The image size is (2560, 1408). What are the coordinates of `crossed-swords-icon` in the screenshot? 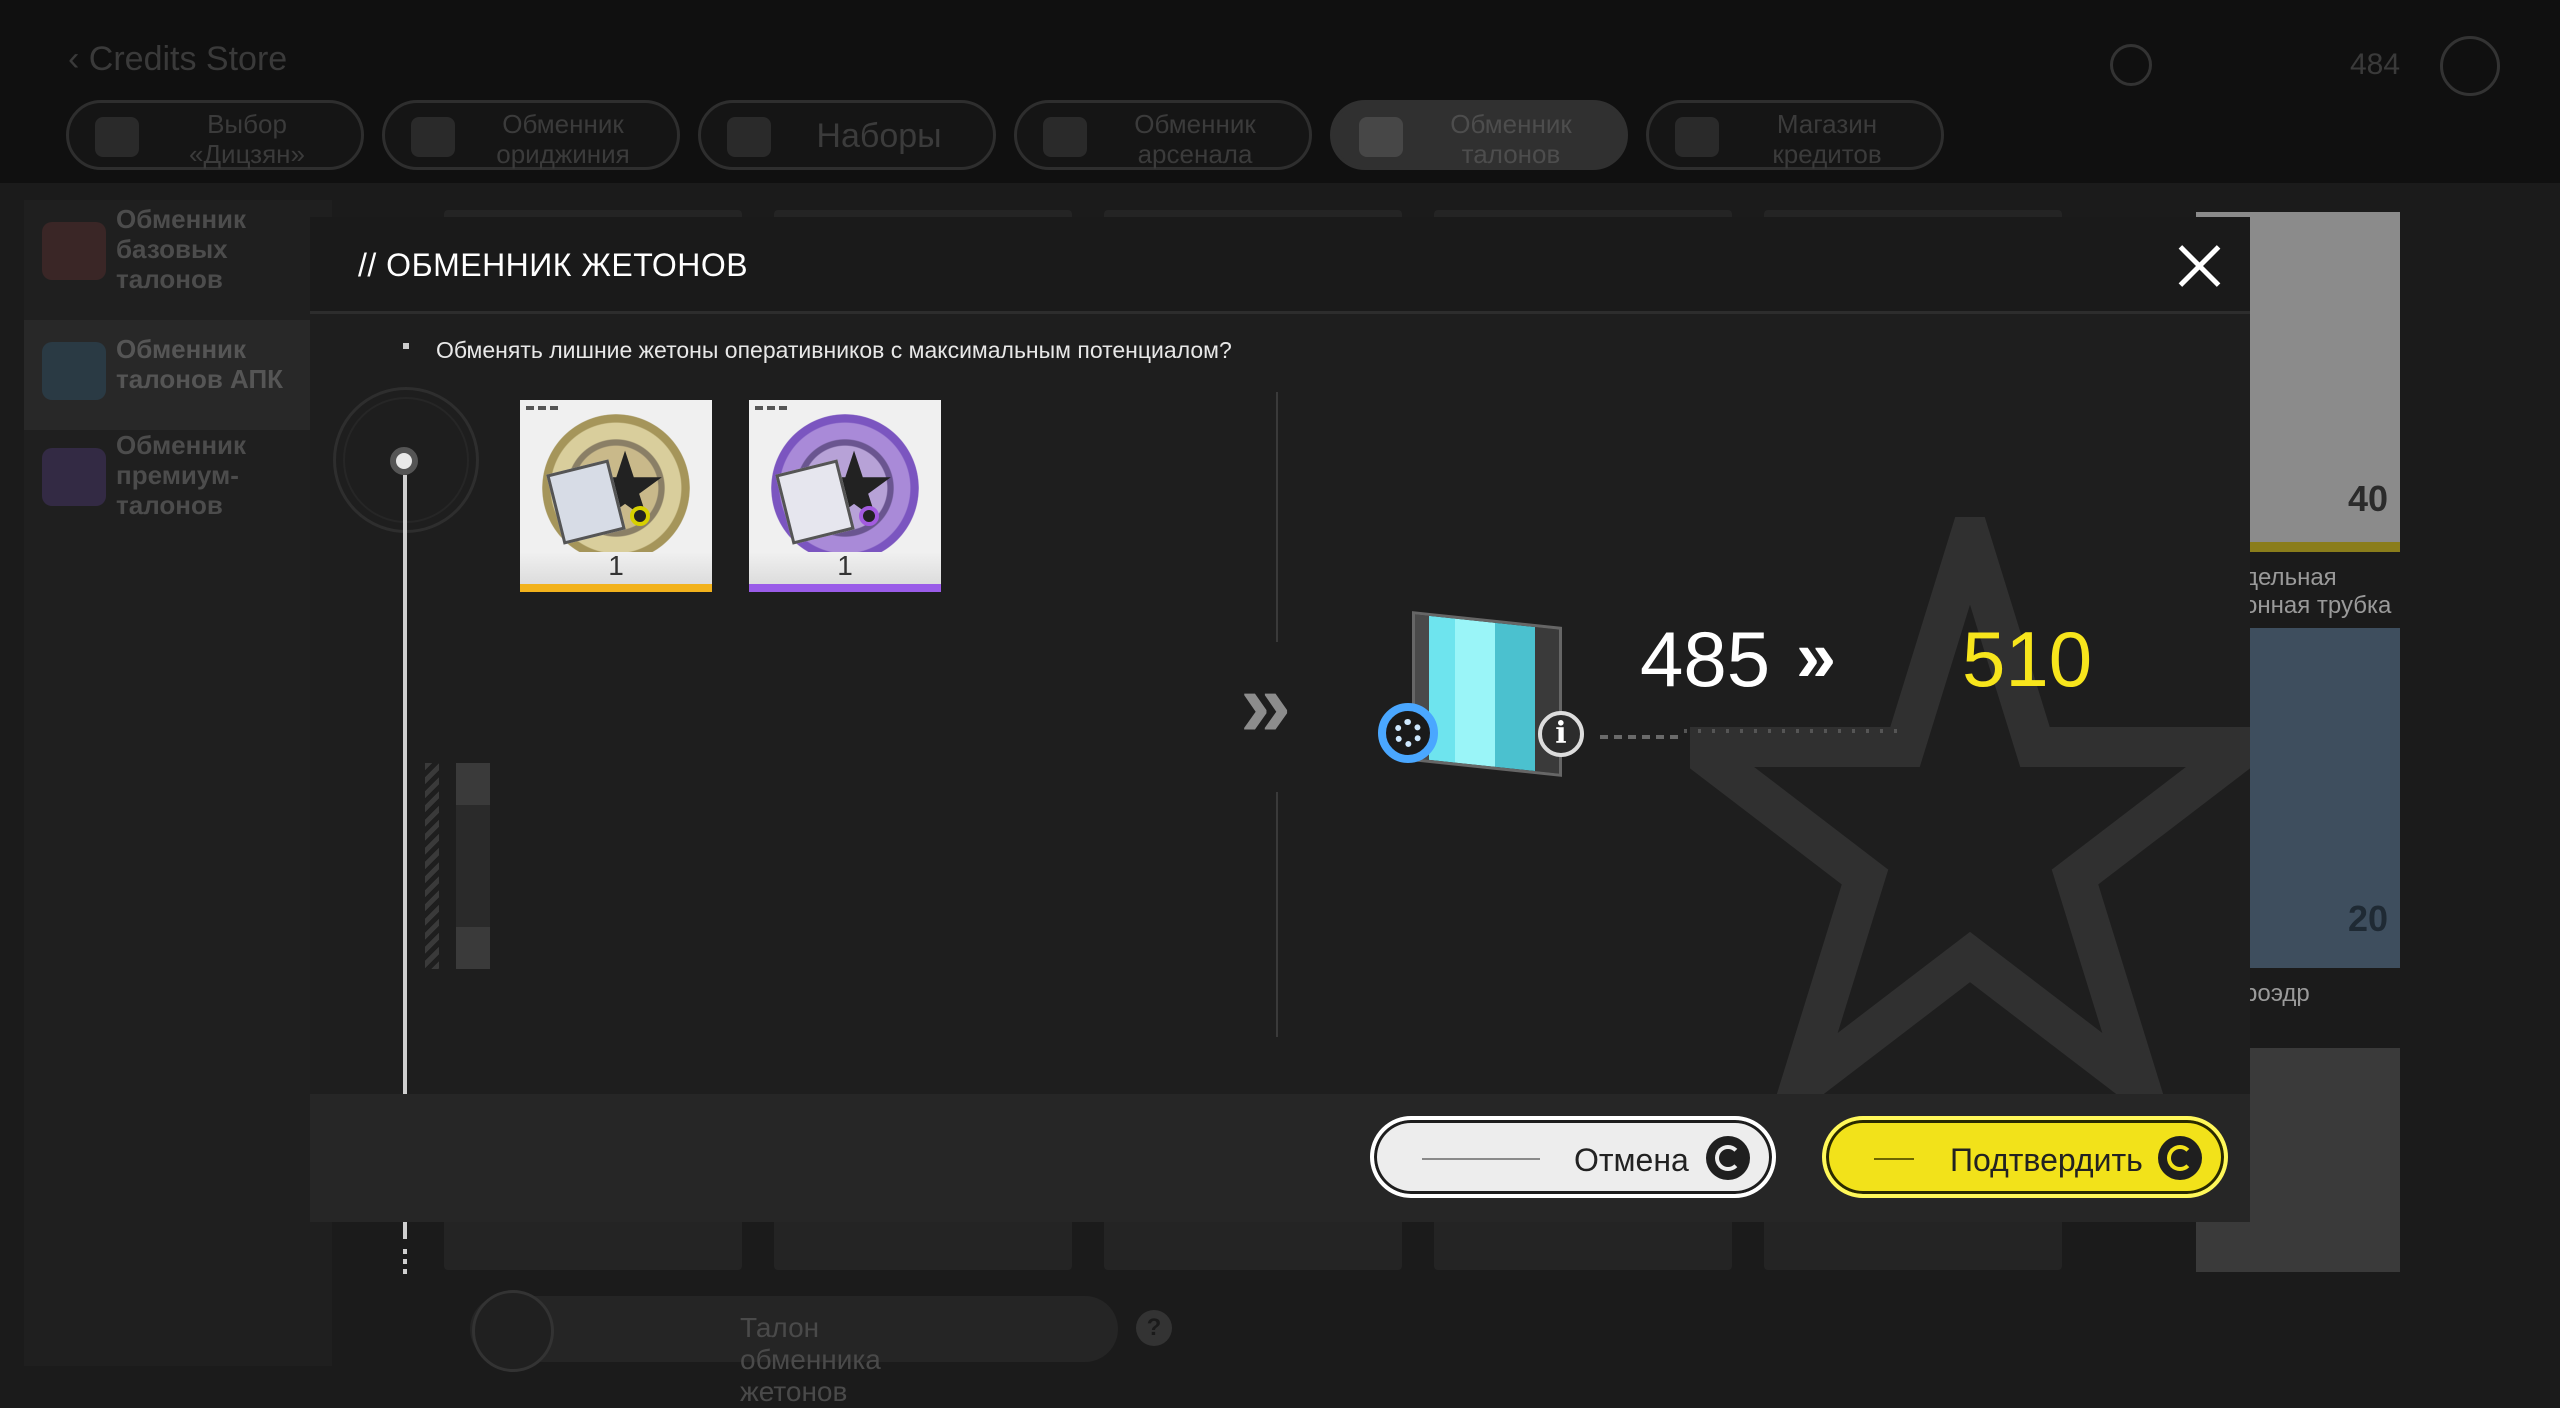 It's located at (1065, 137).